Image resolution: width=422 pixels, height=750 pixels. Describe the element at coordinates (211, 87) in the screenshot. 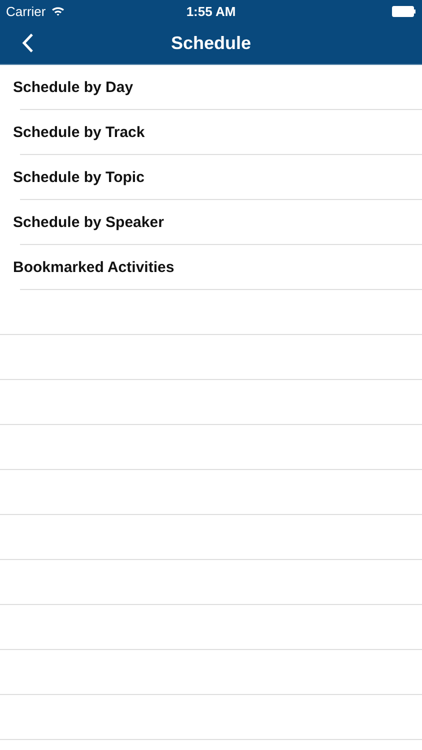

I see `menu-item: Schedule by Day` at that location.